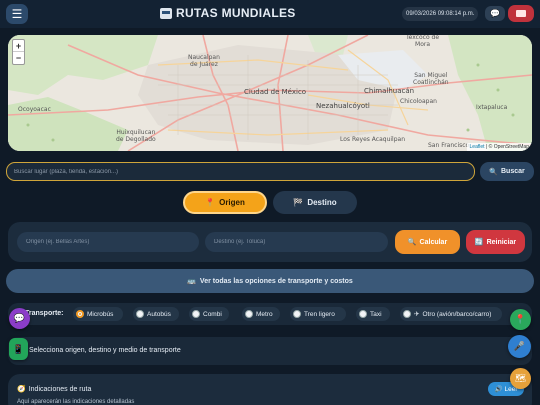 This screenshot has height=405, width=540. Describe the element at coordinates (417, 314) in the screenshot. I see `airplane-icon: ✈` at that location.